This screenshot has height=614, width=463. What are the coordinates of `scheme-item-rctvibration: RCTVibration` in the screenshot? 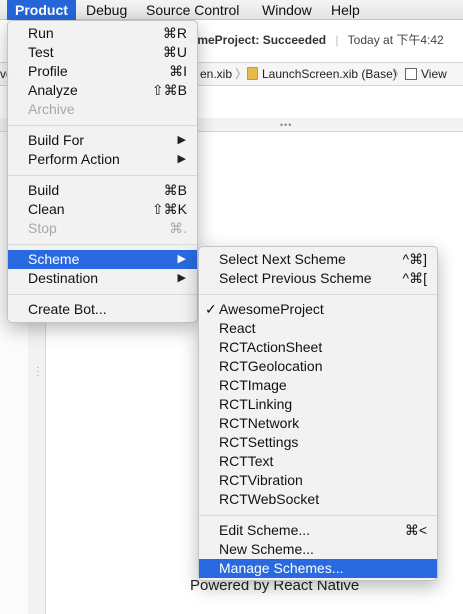 It's located at (318, 480).